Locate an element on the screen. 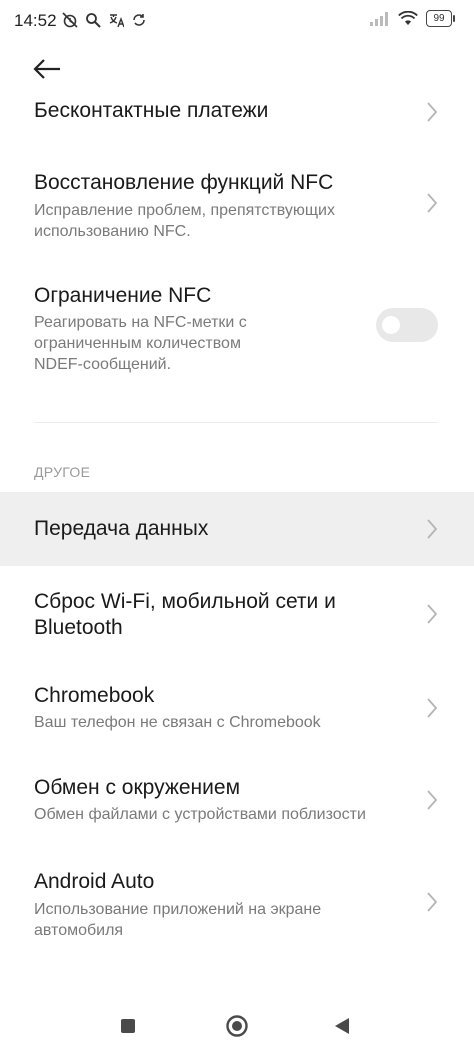 Image resolution: width=474 pixels, height=1053 pixels. toggle-knob is located at coordinates (391, 325).